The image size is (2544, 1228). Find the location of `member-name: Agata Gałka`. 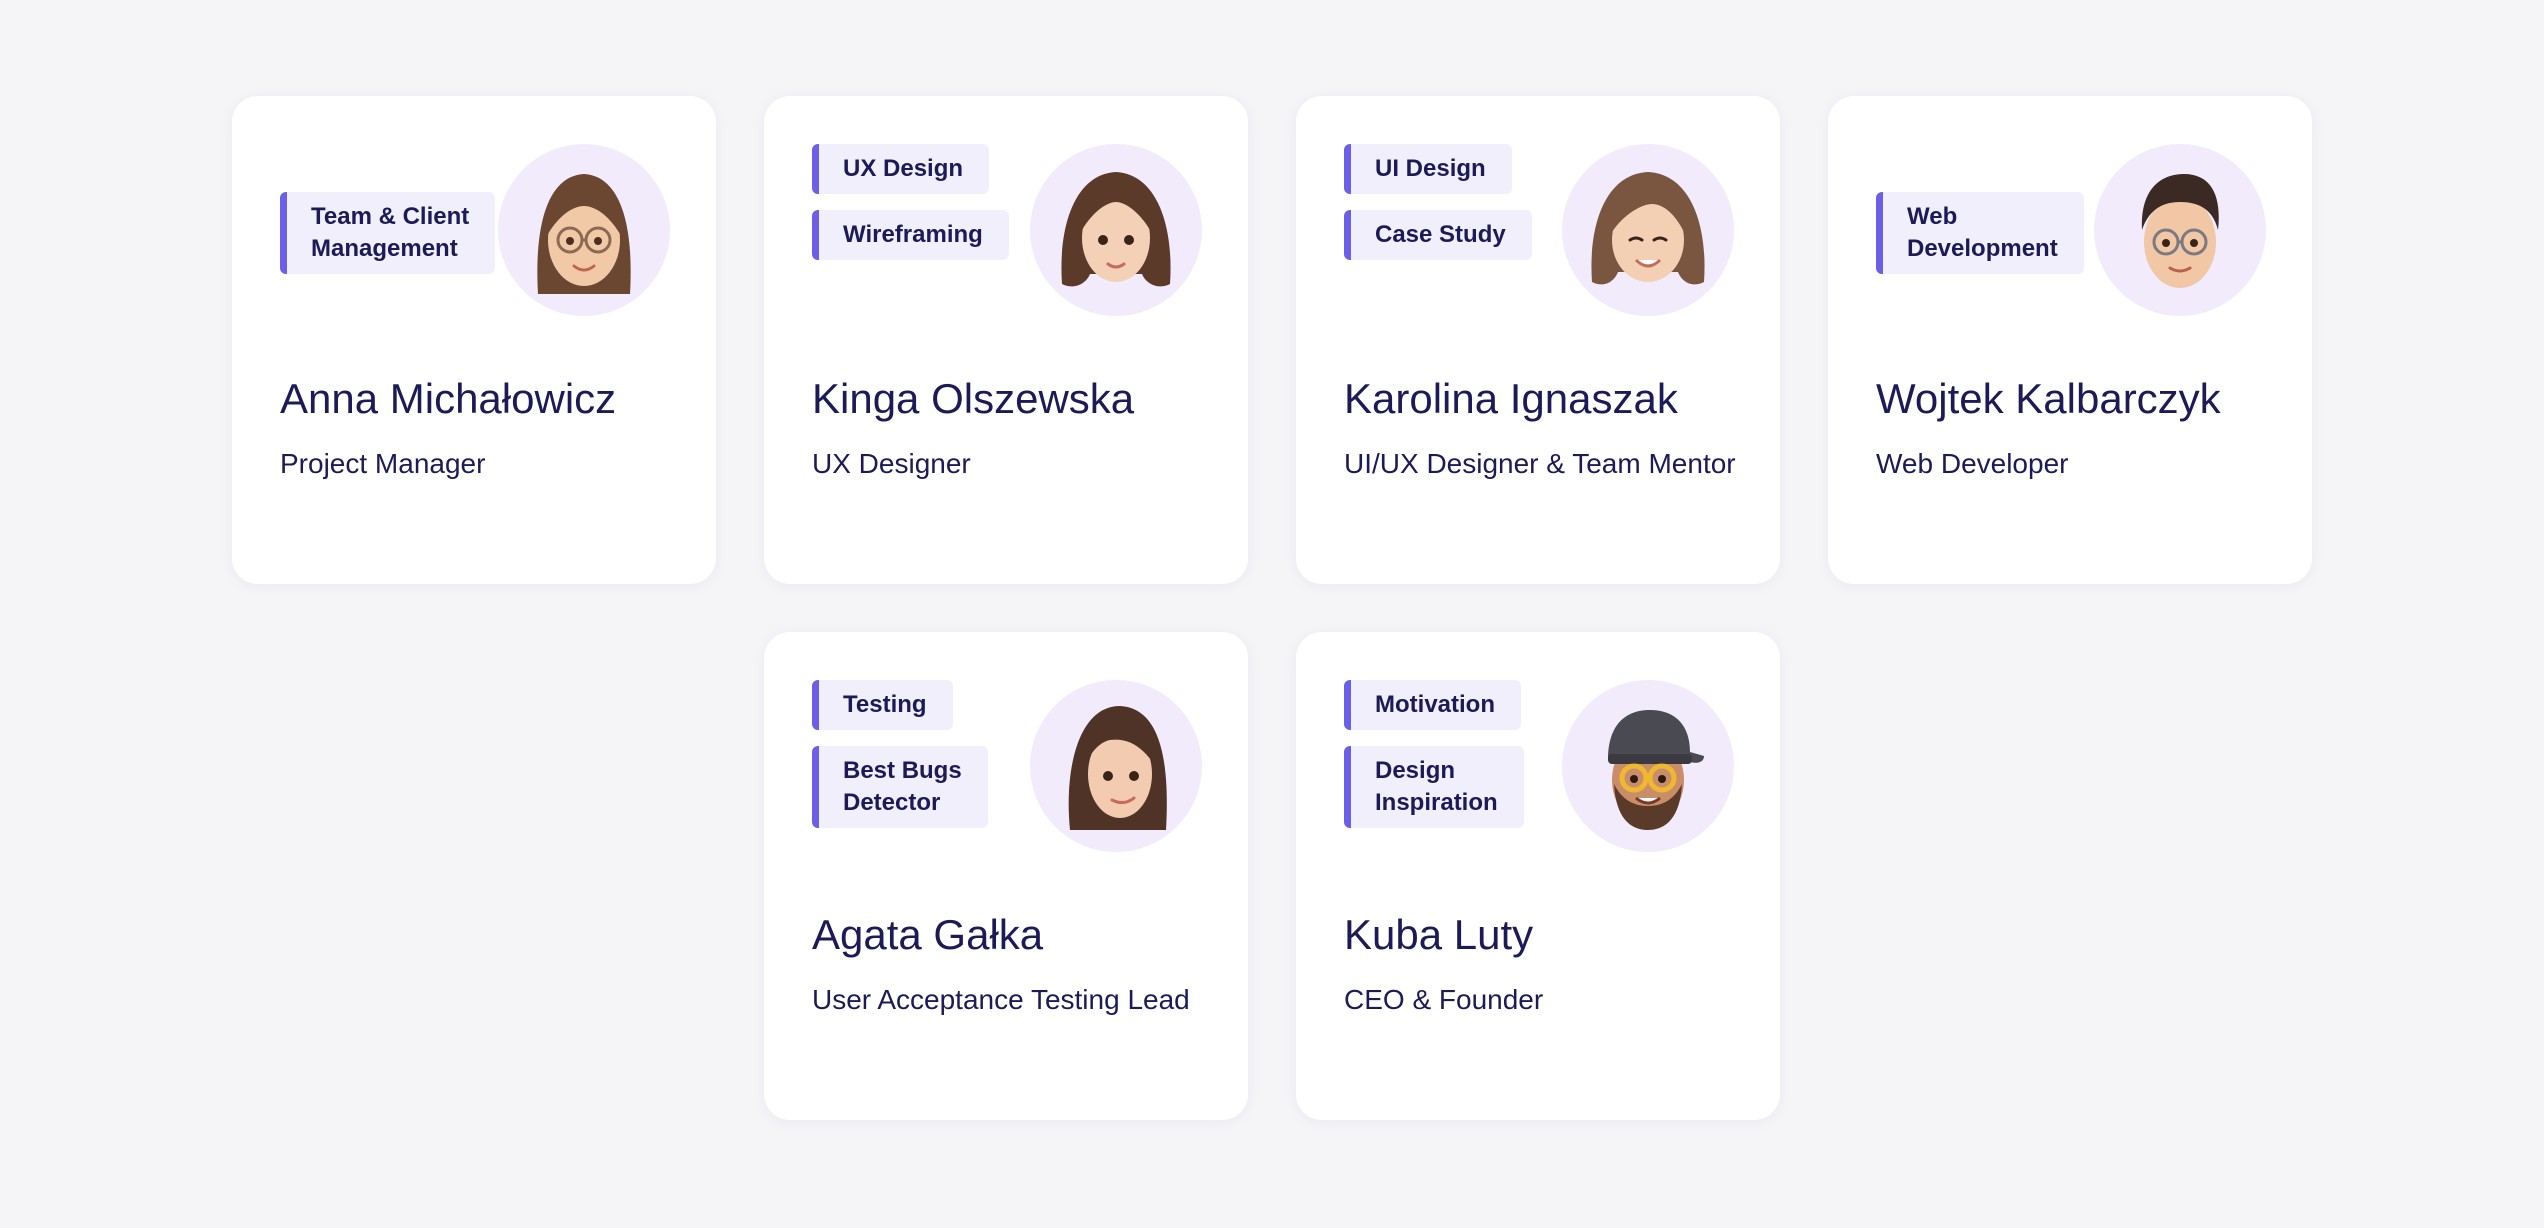

member-name: Agata Gałka is located at coordinates (928, 934).